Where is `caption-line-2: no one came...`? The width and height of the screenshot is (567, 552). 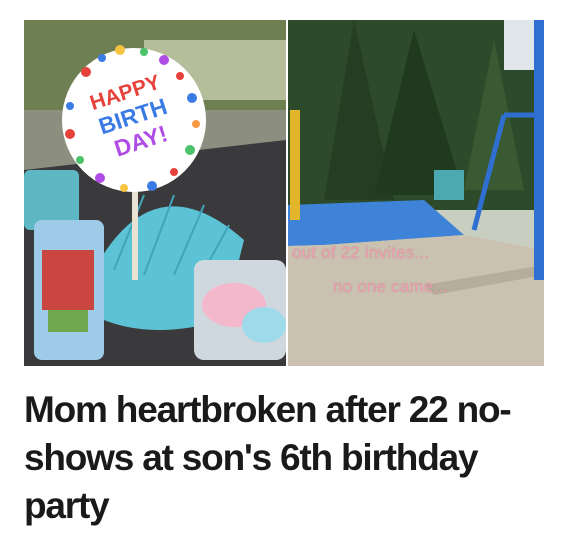
caption-line-2: no one came... is located at coordinates (391, 286).